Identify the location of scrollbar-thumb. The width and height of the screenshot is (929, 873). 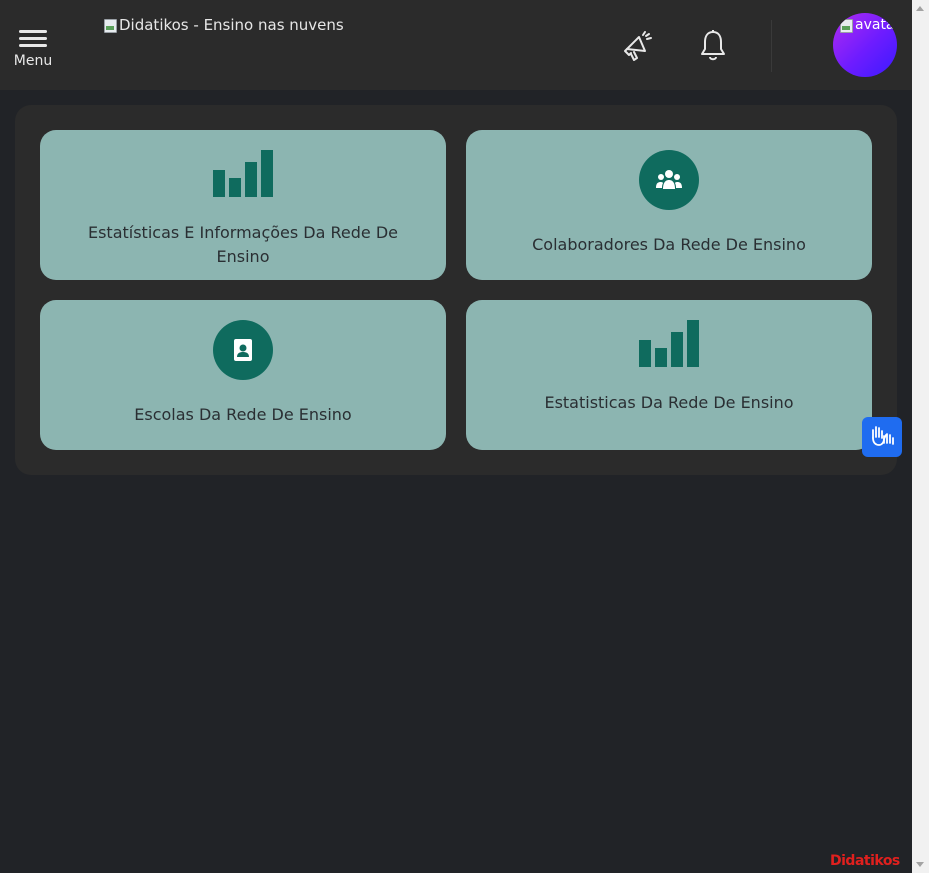
(920, 436).